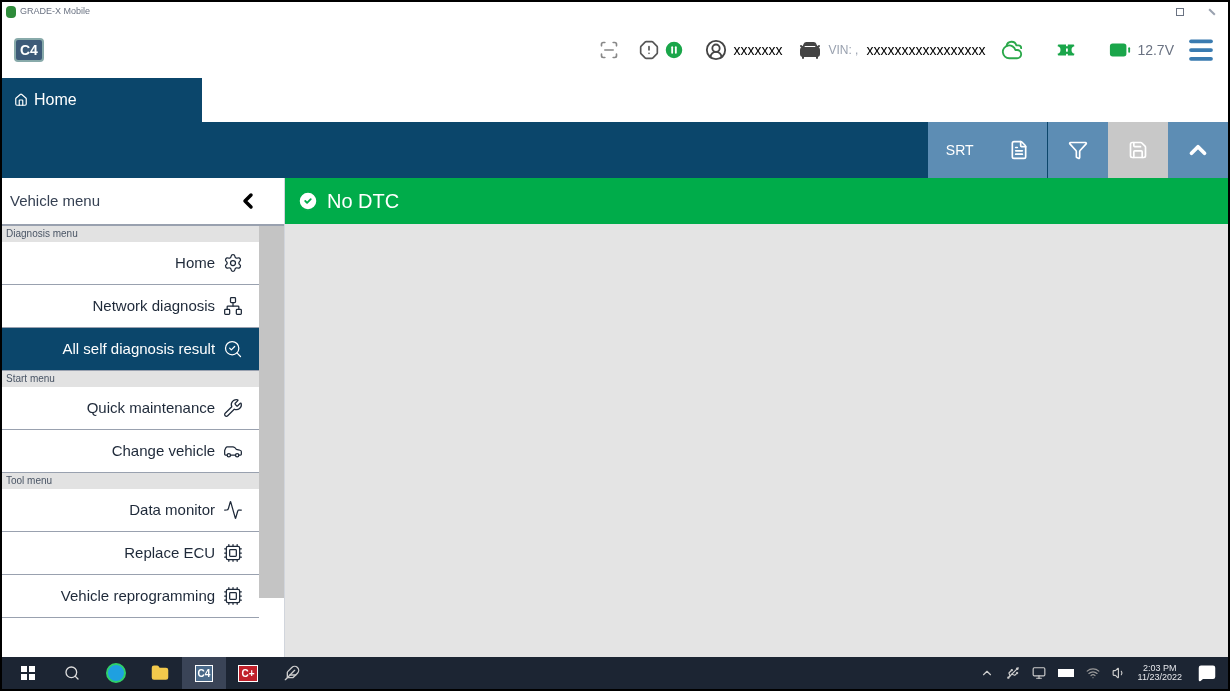 The width and height of the screenshot is (1230, 691). I want to click on window-title: GRADE-X Mobile, so click(55, 12).